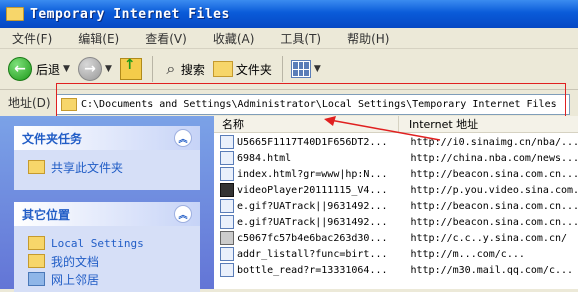 This screenshot has height=292, width=578. Describe the element at coordinates (368, 38) in the screenshot. I see `menu-help: 帮助(H)` at that location.